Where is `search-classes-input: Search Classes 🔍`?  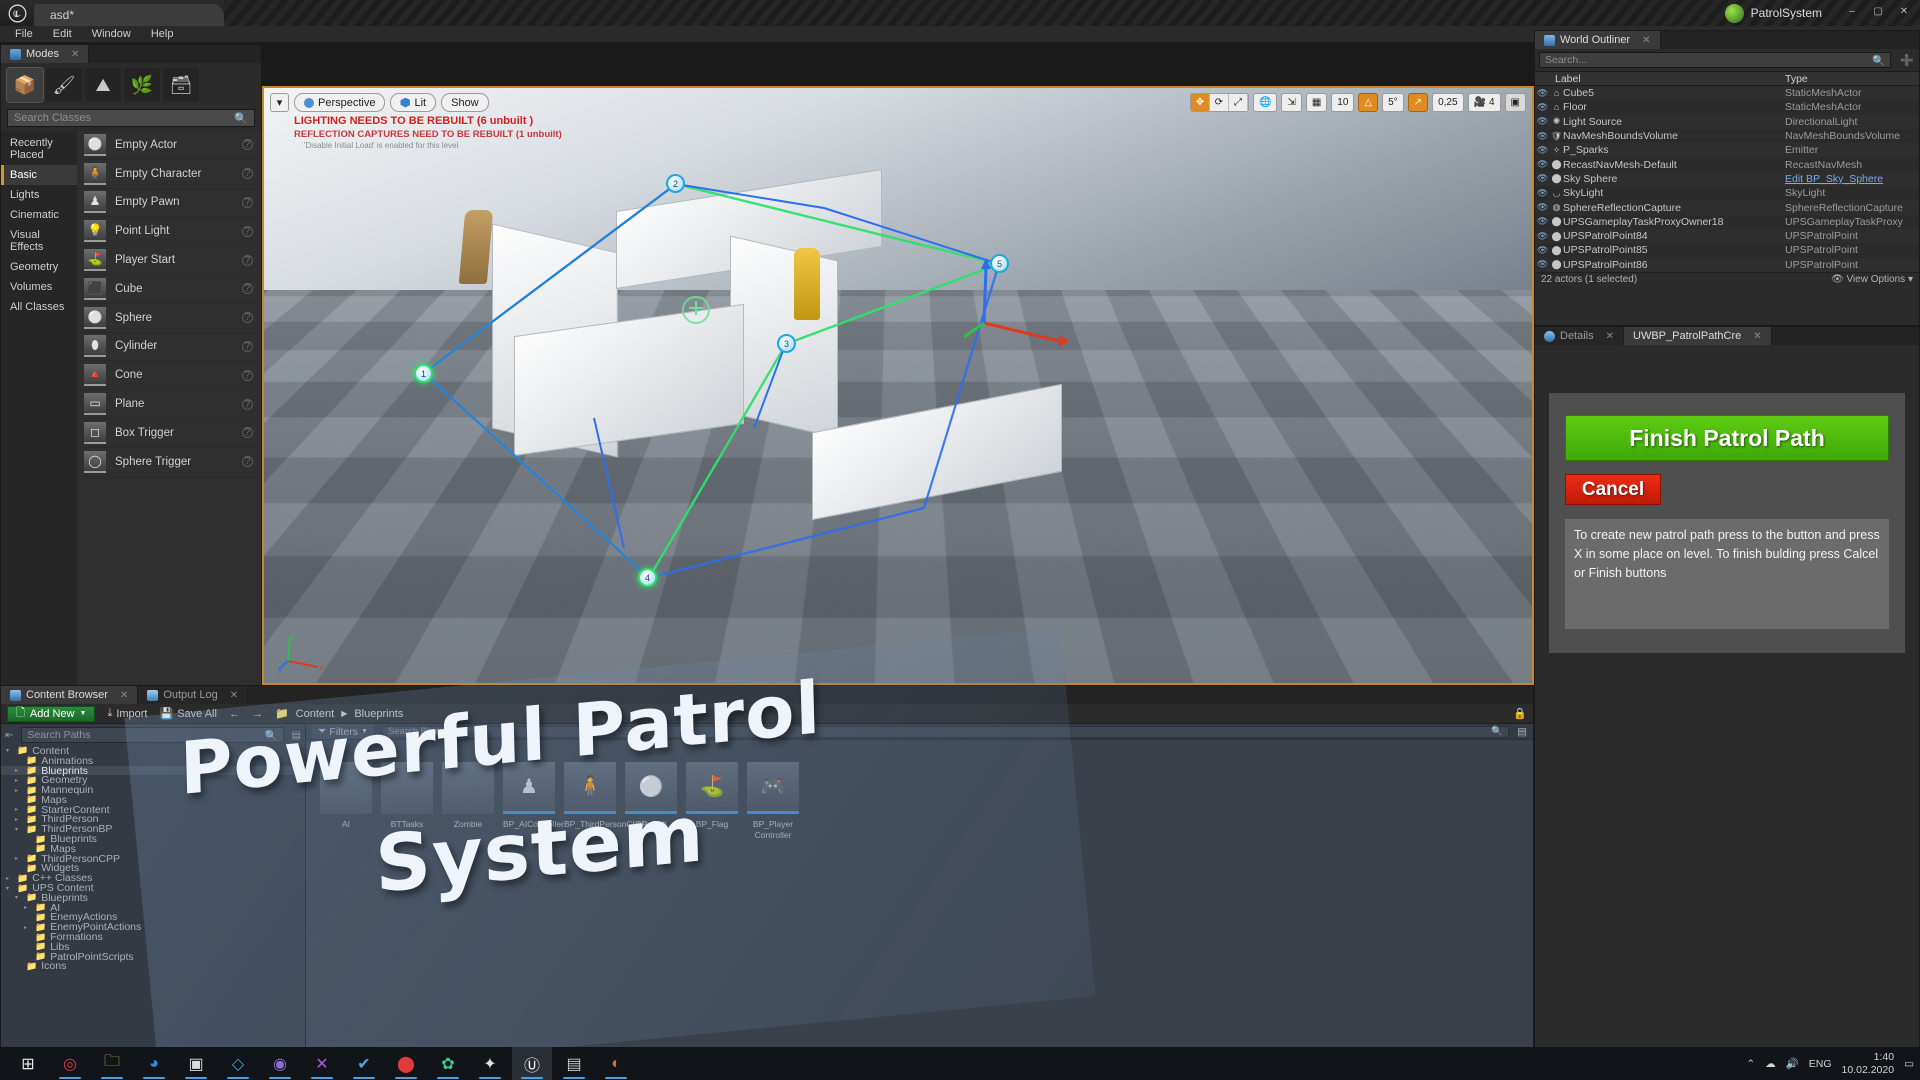
search-classes-input: Search Classes 🔍 is located at coordinates (131, 118).